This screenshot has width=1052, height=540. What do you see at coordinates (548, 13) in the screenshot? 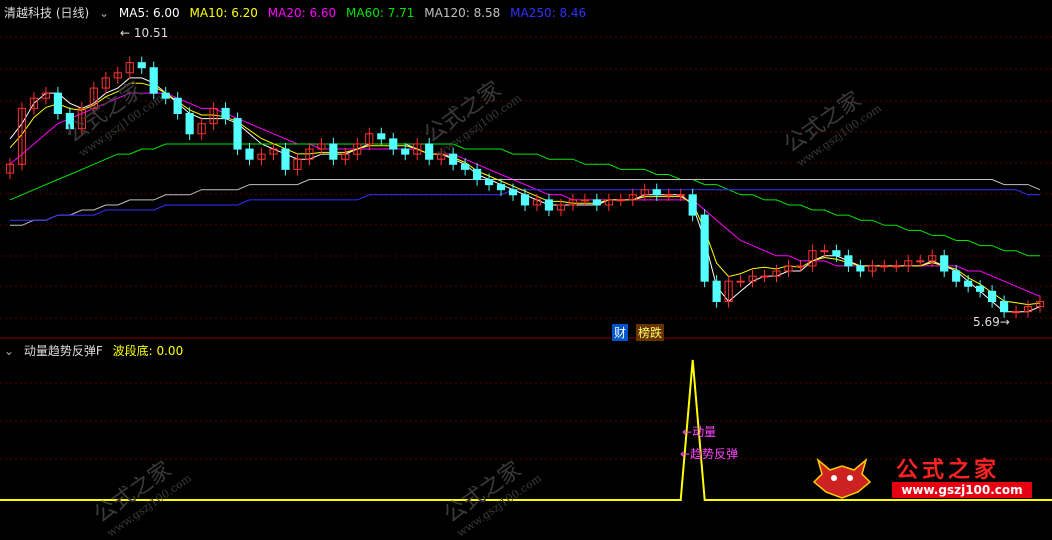
I see `ma250-label: MA250: 8.46` at bounding box center [548, 13].